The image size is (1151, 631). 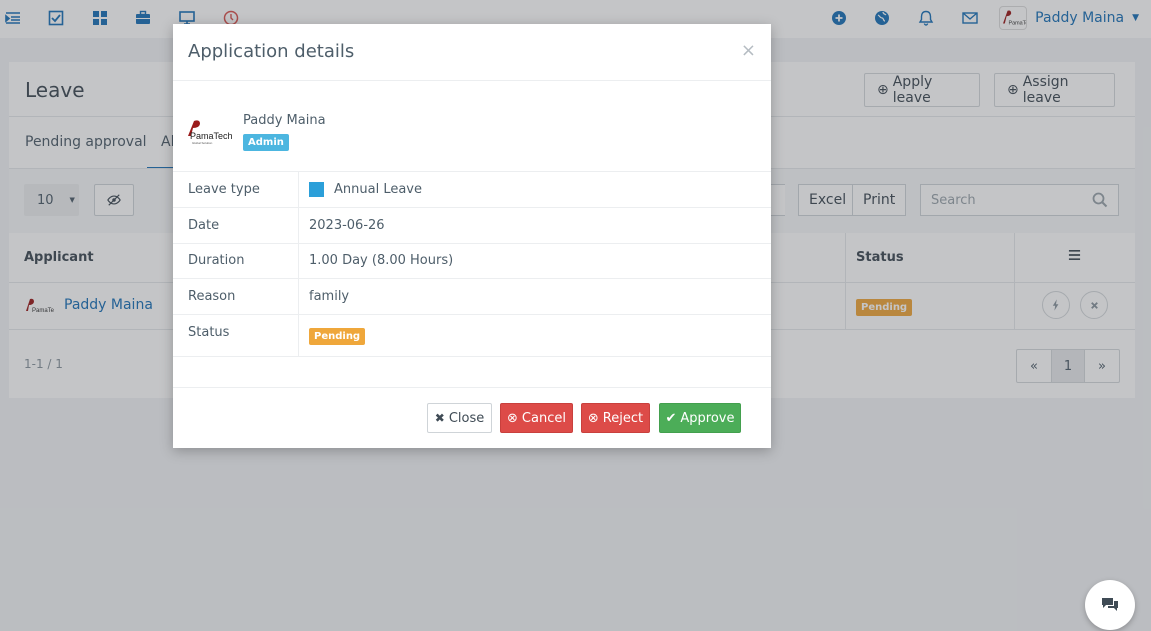 What do you see at coordinates (615, 418) in the screenshot?
I see `reject-button: ⊗ Reject` at bounding box center [615, 418].